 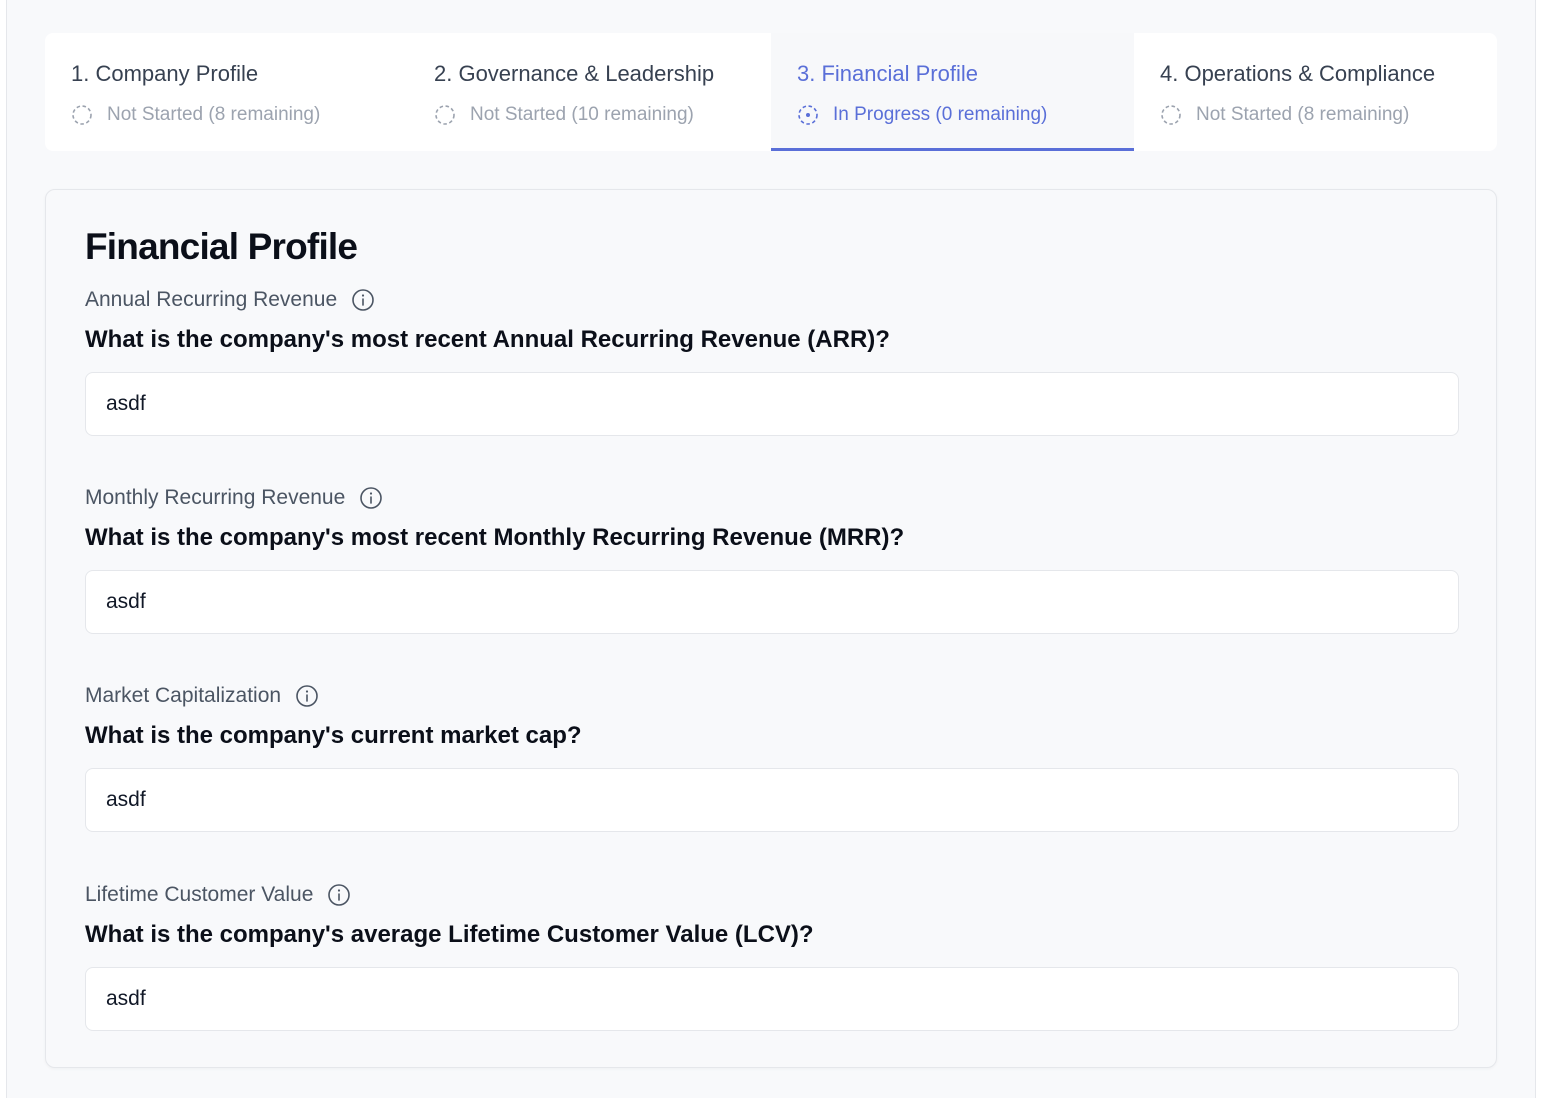 What do you see at coordinates (772, 696) in the screenshot?
I see `field-label: Market Capitalization` at bounding box center [772, 696].